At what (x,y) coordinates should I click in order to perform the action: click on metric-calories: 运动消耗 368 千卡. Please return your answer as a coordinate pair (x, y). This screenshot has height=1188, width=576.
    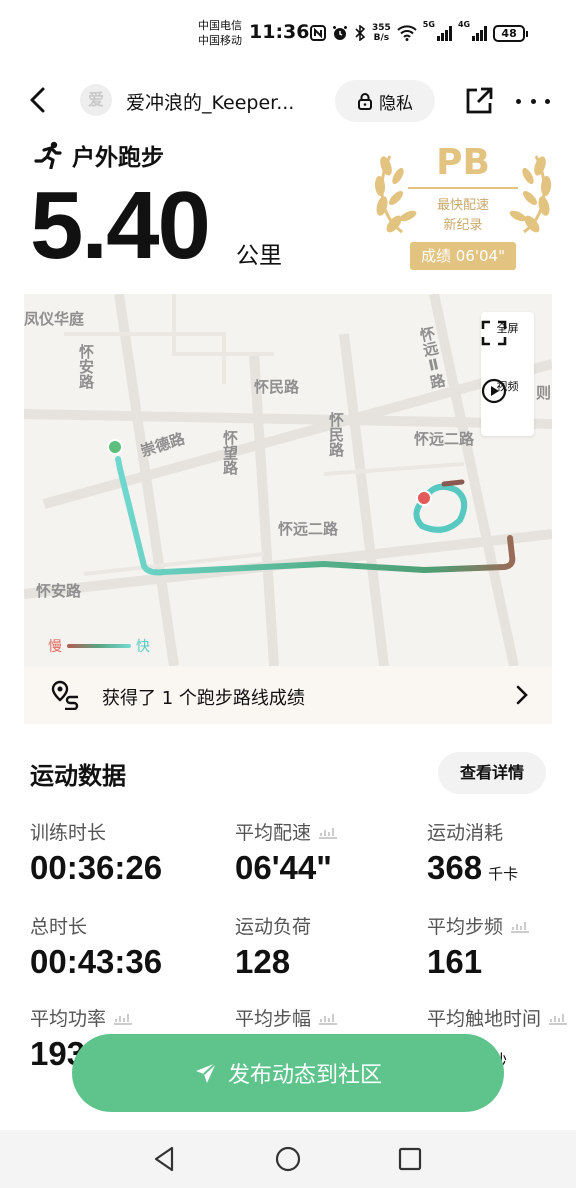
    Looking at the image, I should click on (472, 852).